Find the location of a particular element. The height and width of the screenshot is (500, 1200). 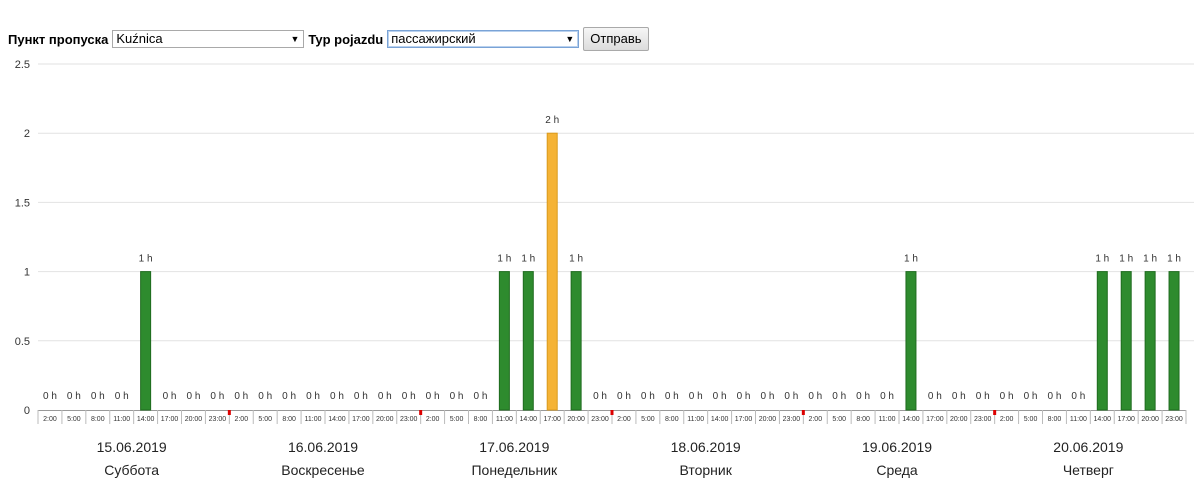

y-tick-label: 0.5 is located at coordinates (22, 342).